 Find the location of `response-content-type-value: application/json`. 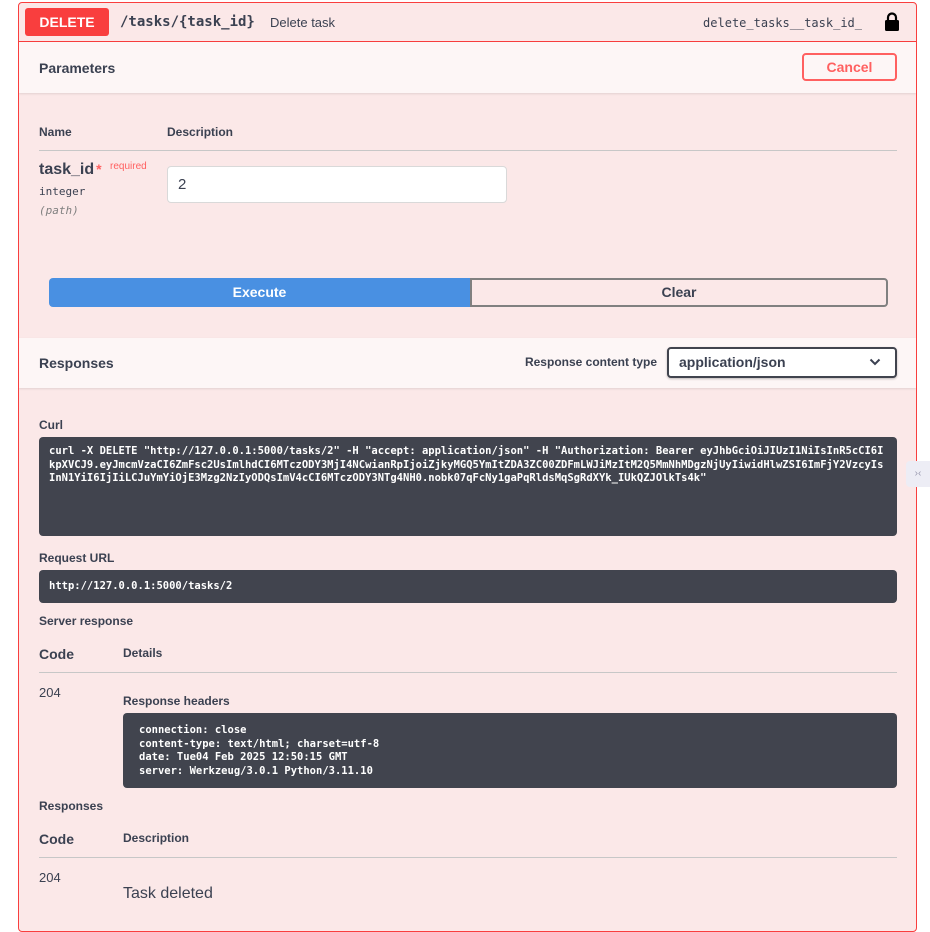

response-content-type-value: application/json is located at coordinates (732, 362).